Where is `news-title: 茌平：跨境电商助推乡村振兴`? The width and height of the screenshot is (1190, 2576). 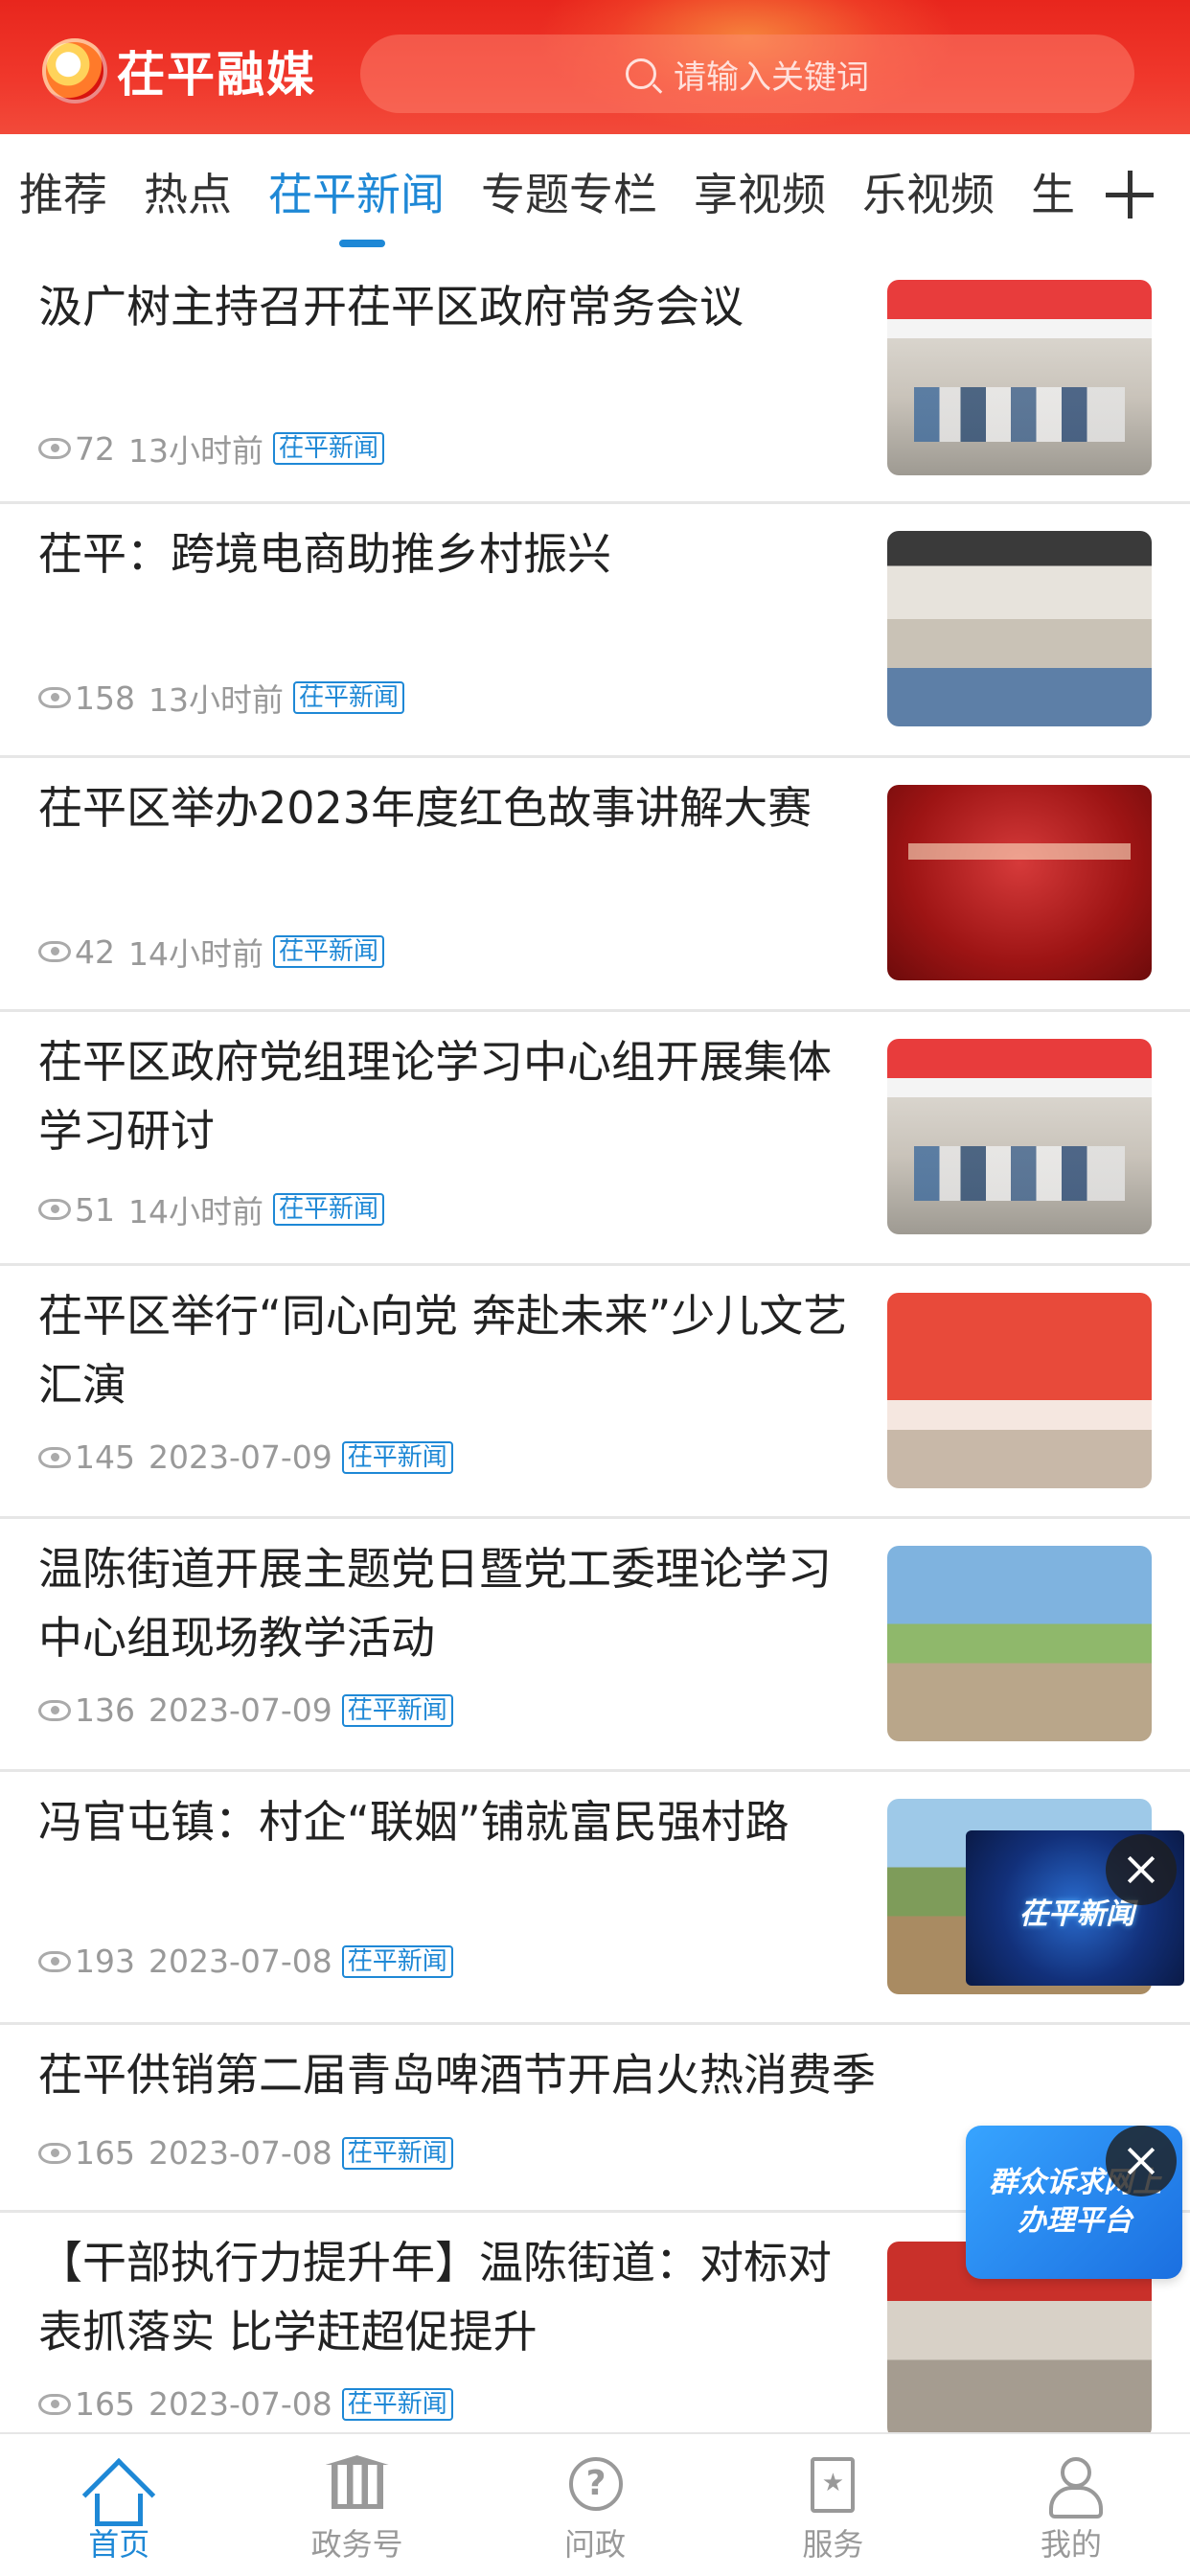
news-title: 茌平：跨境电商助推乡村振兴 is located at coordinates (325, 554).